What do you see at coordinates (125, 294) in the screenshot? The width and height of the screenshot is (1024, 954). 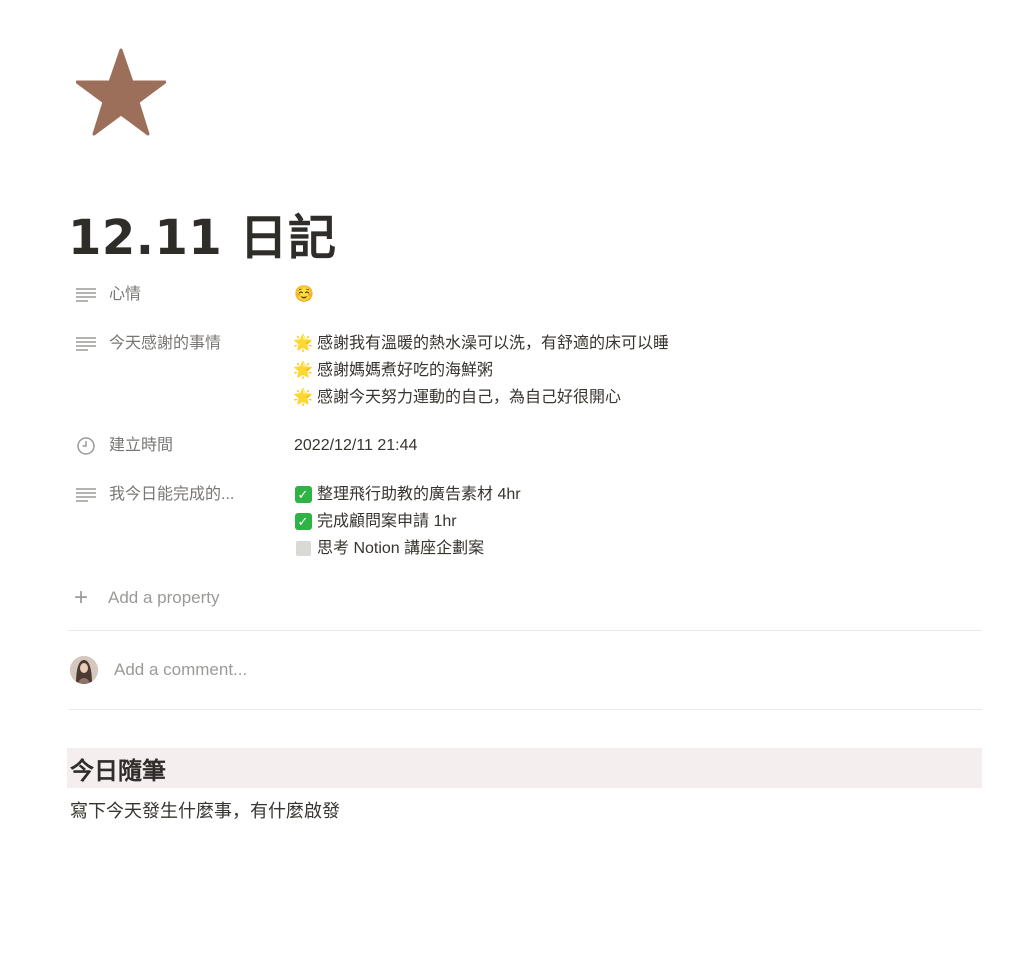 I see `property-label: 心情` at bounding box center [125, 294].